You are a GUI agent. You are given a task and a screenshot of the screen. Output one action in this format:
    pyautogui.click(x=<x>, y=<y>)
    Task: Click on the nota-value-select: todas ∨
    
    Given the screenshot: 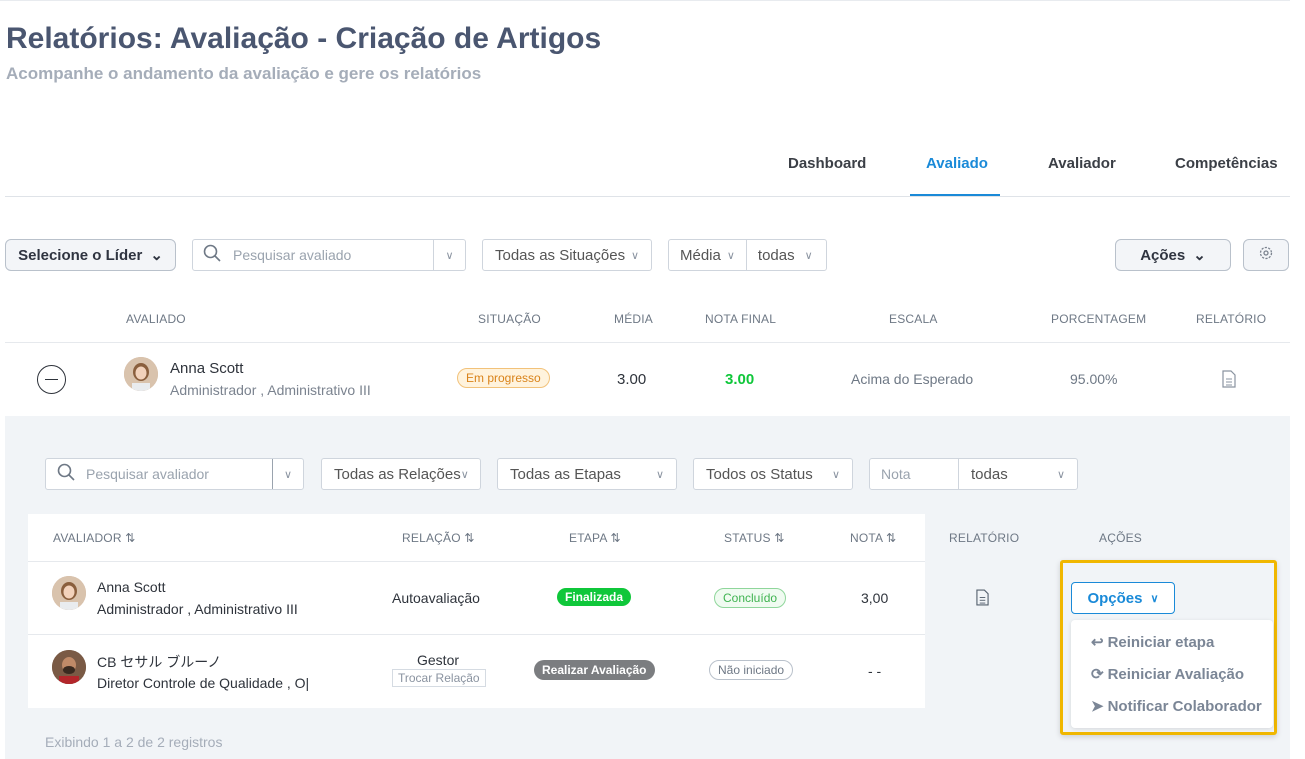 What is the action you would take?
    pyautogui.click(x=1018, y=474)
    